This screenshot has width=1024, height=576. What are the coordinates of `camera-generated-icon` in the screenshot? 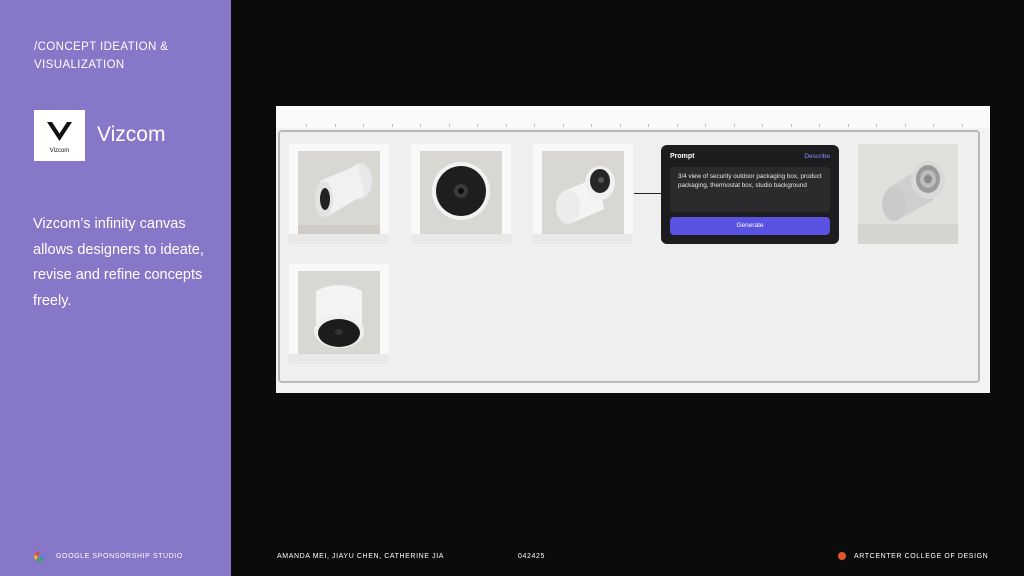 It's located at (908, 202).